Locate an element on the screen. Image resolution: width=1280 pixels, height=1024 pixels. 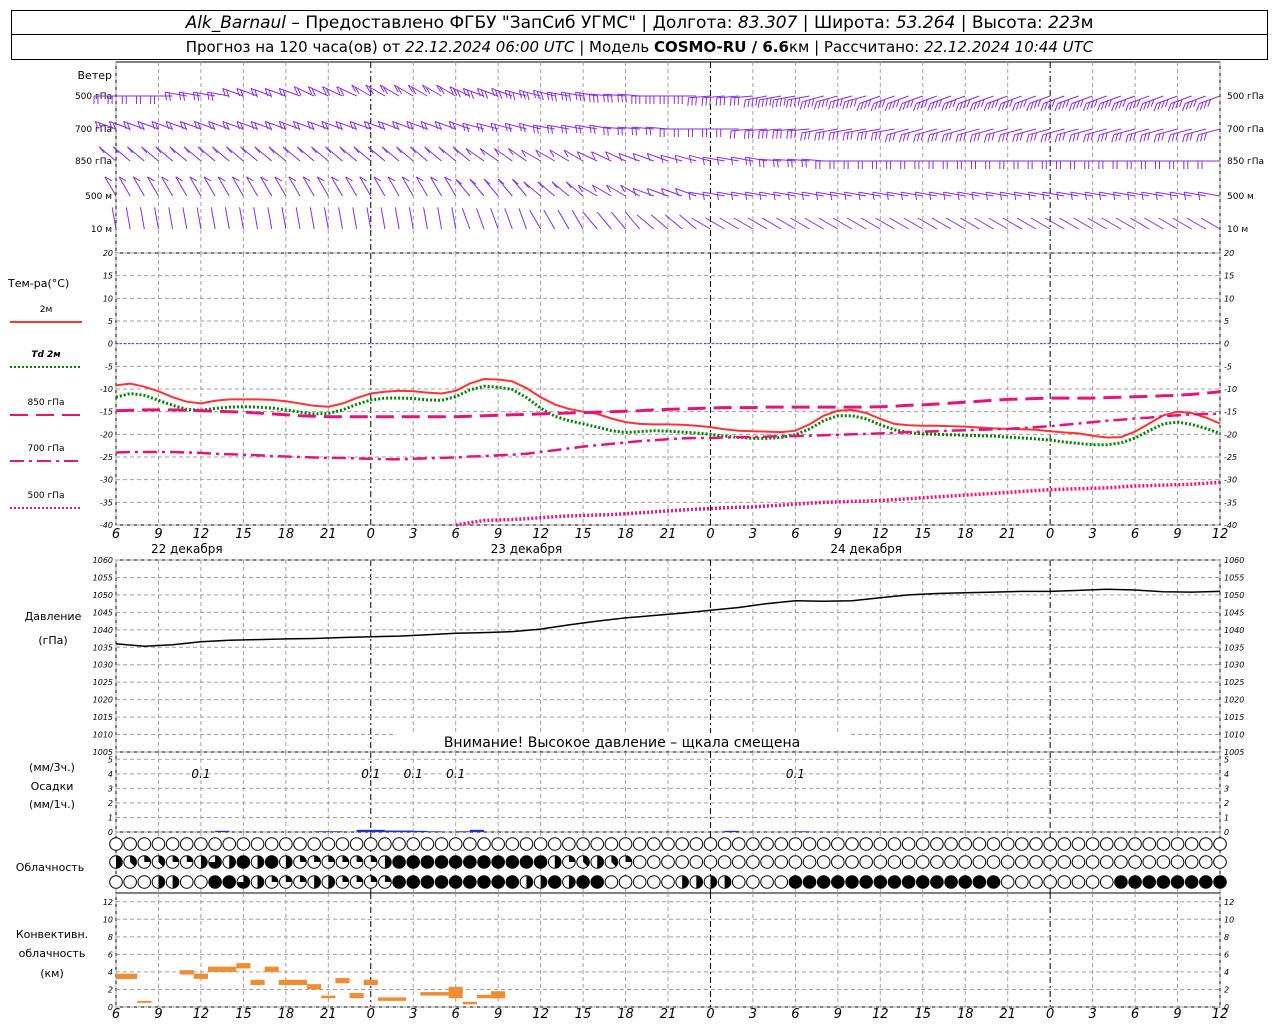
temp-tick-right: -10 is located at coordinates (1230, 389).